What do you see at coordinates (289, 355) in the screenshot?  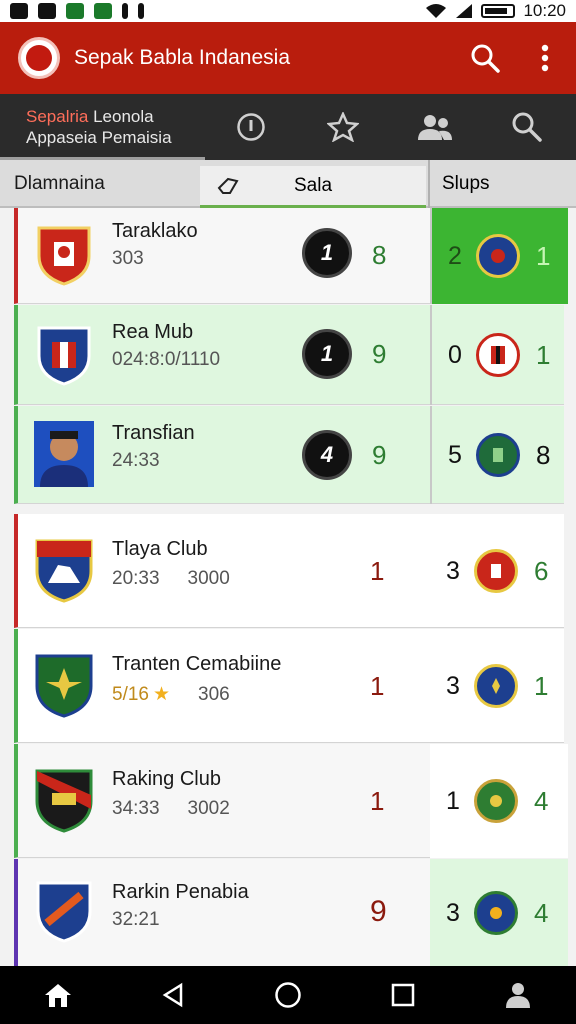 I see `team-row: Rea Mub 024:8:0/1110 1 9 0 1` at bounding box center [289, 355].